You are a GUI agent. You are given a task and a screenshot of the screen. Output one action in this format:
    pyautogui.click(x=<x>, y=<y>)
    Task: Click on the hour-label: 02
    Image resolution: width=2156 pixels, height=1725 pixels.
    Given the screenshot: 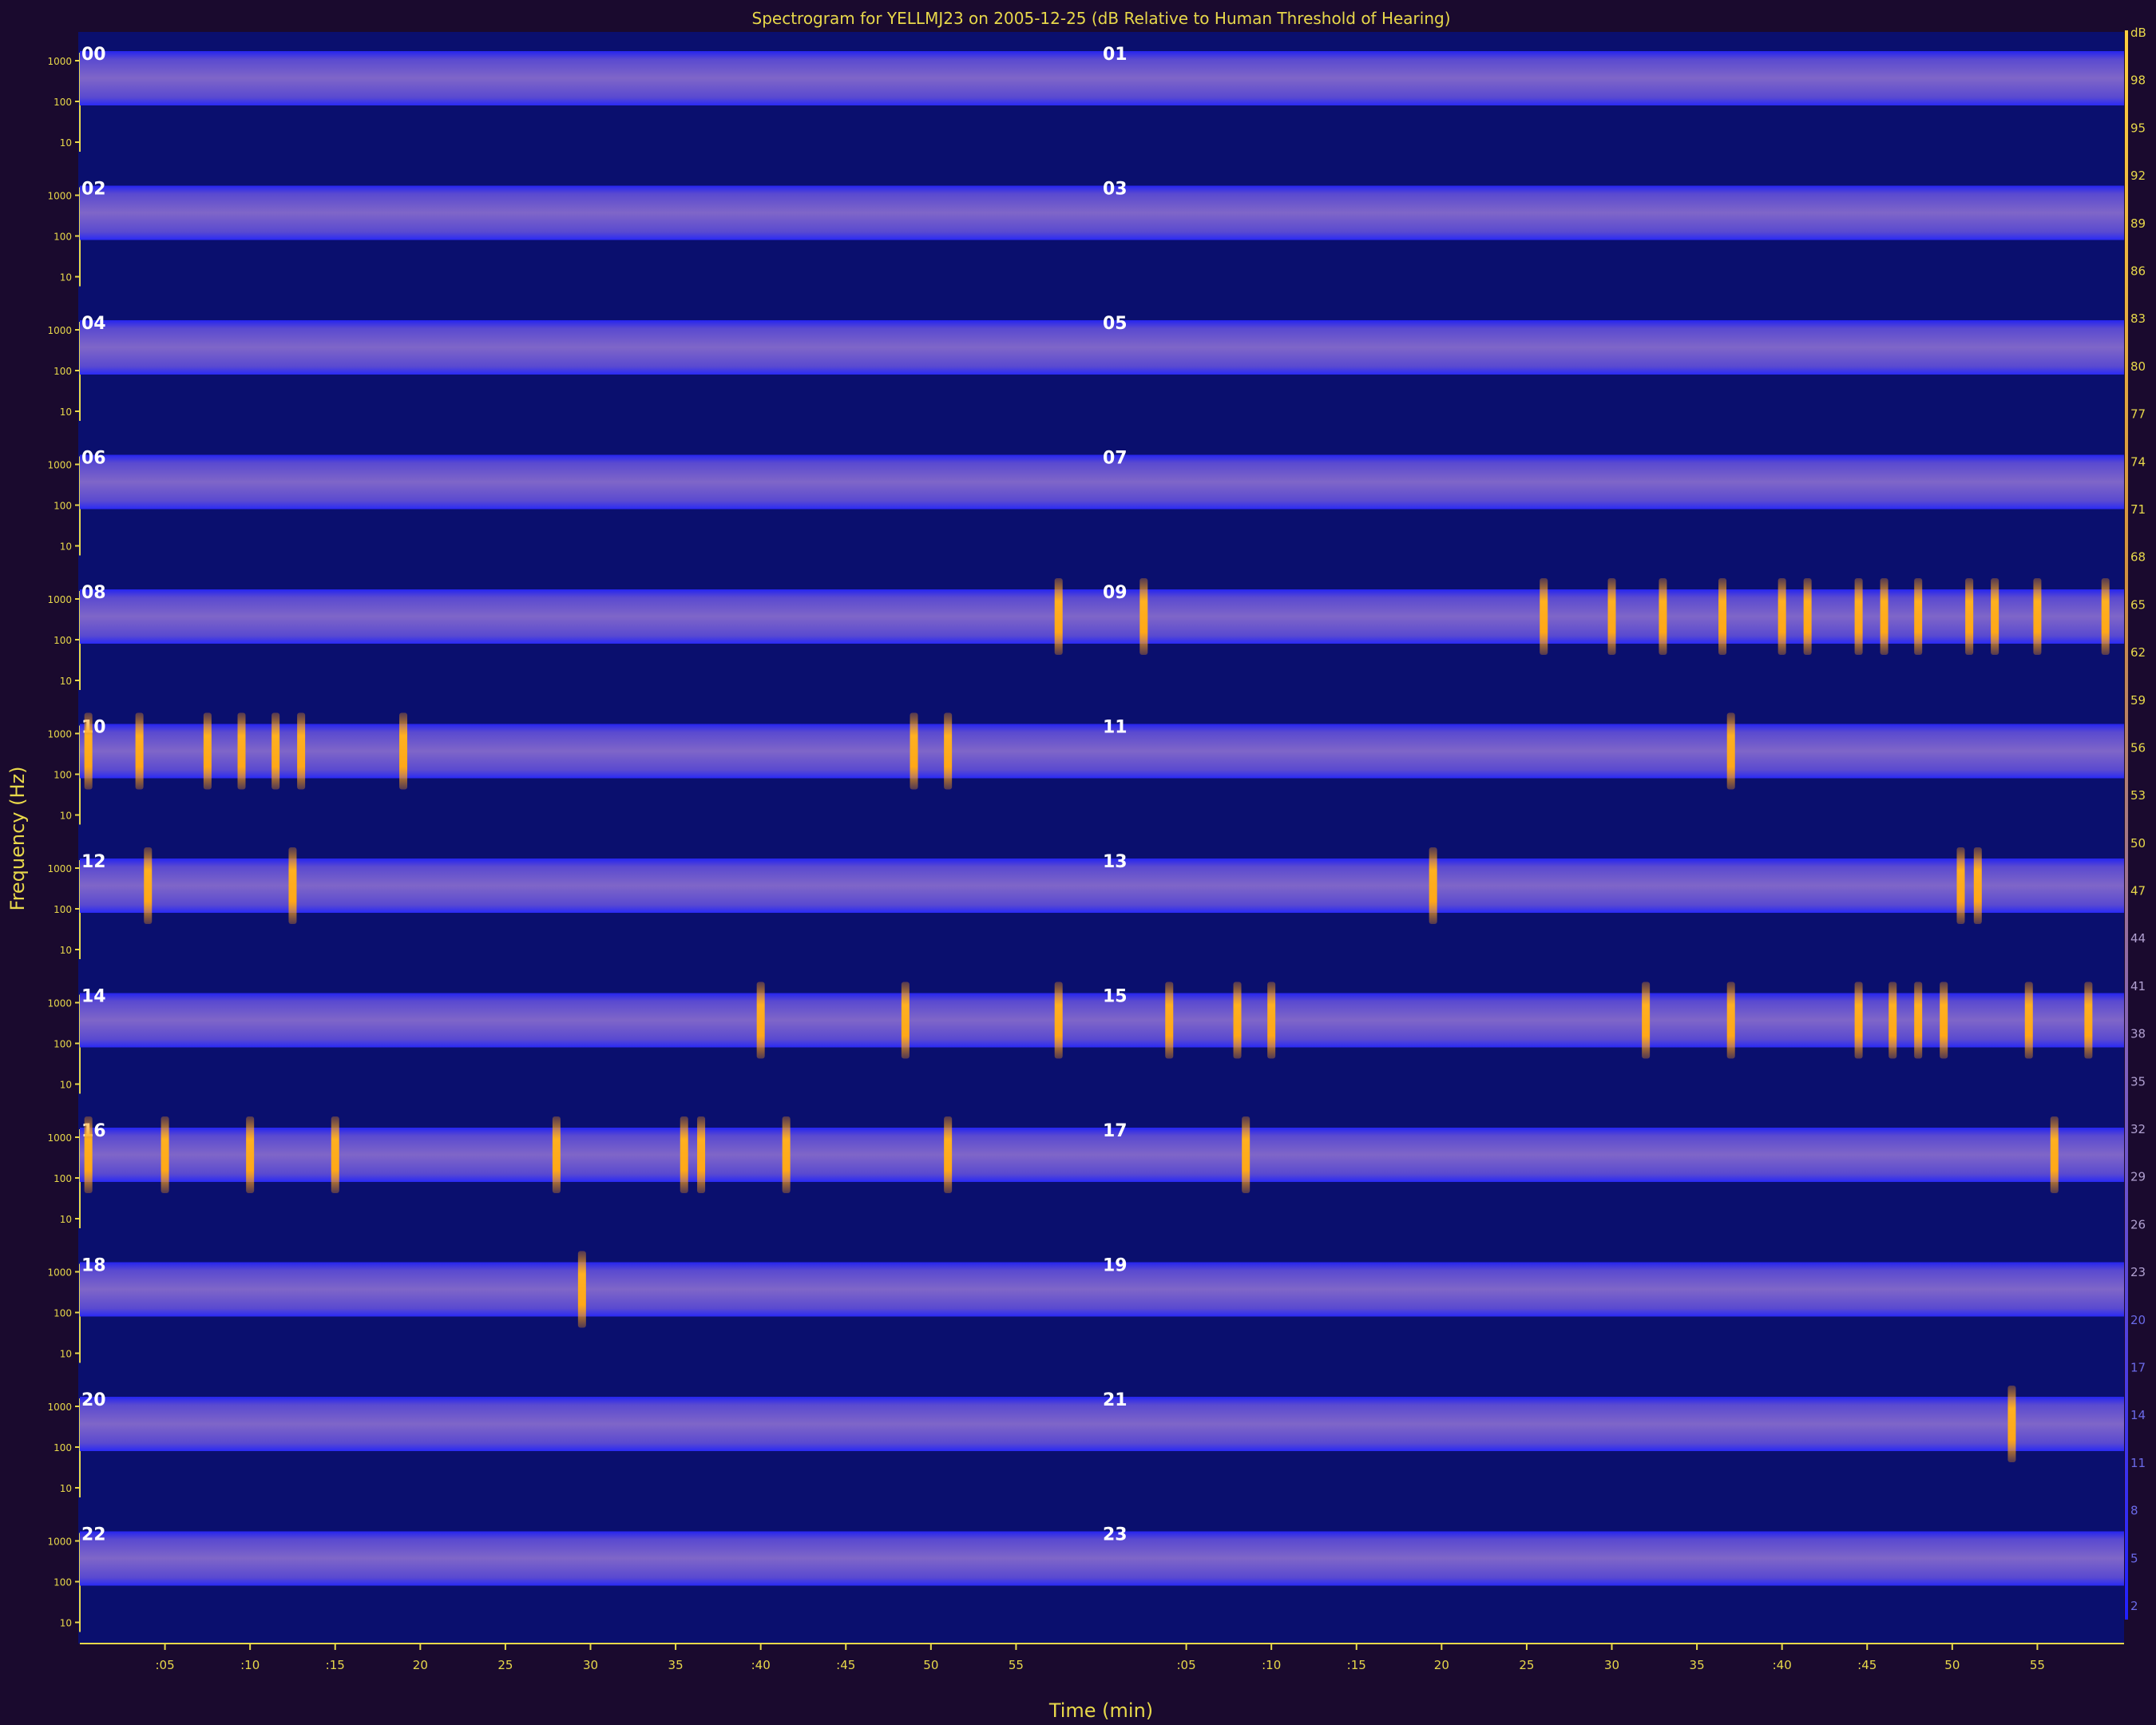 What is the action you would take?
    pyautogui.click(x=93, y=190)
    